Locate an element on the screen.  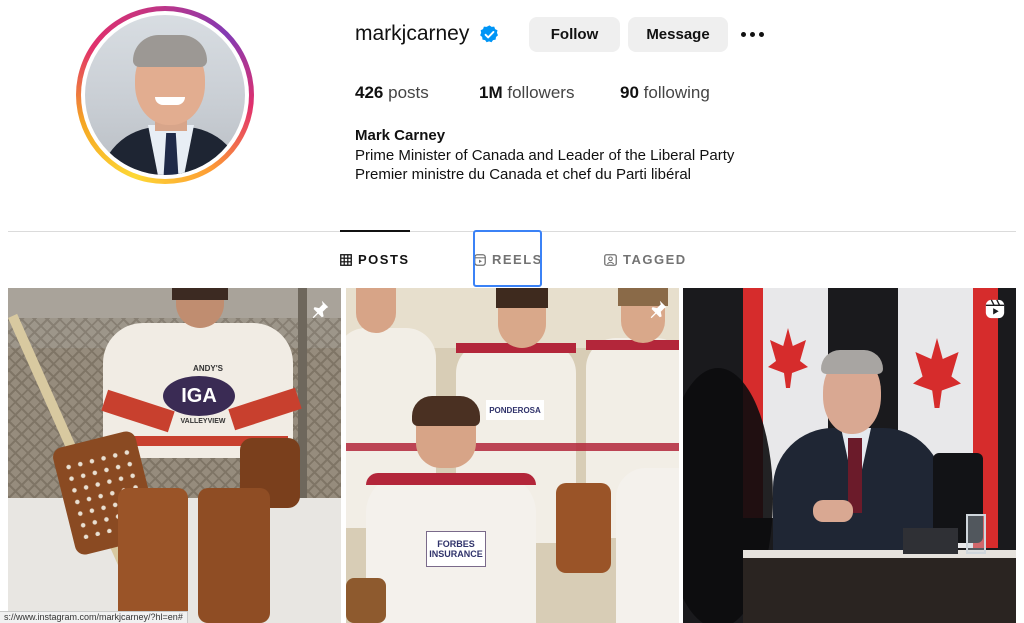
posts-label: posts is located at coordinates (408, 92).